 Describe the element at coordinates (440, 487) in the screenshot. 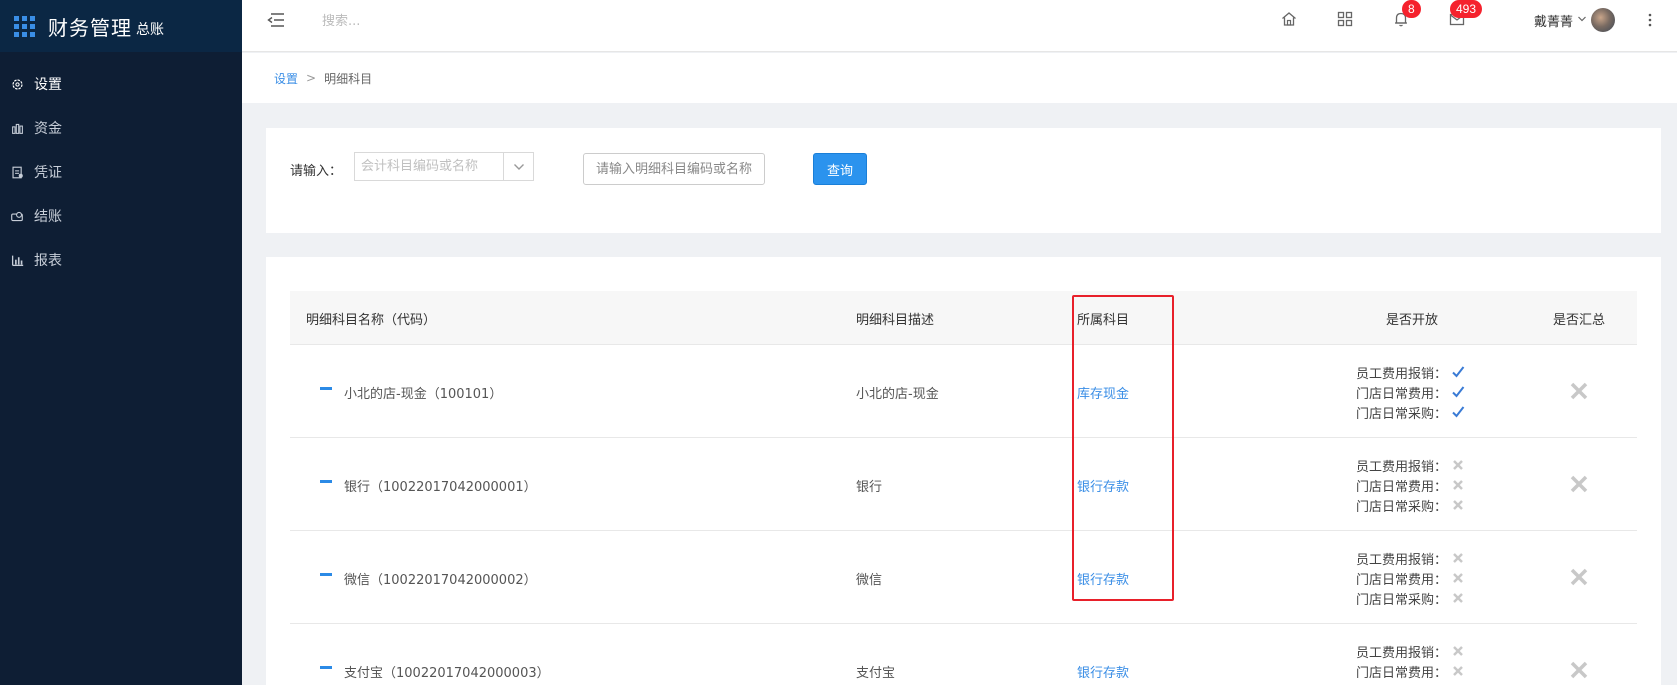

I see `row-name: 银行（10022017042000001）` at that location.